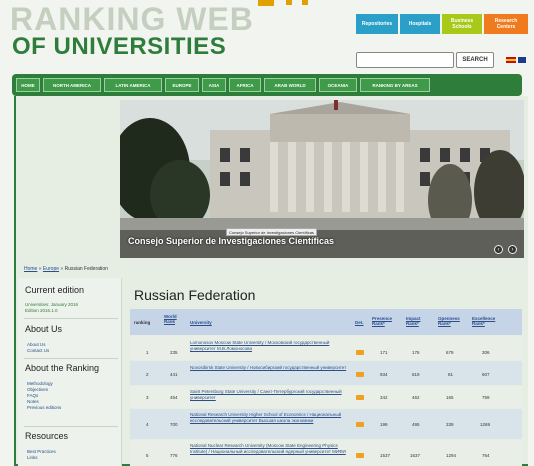  What do you see at coordinates (451, 455) in the screenshot?
I see `cell-openness: 1294` at bounding box center [451, 455].